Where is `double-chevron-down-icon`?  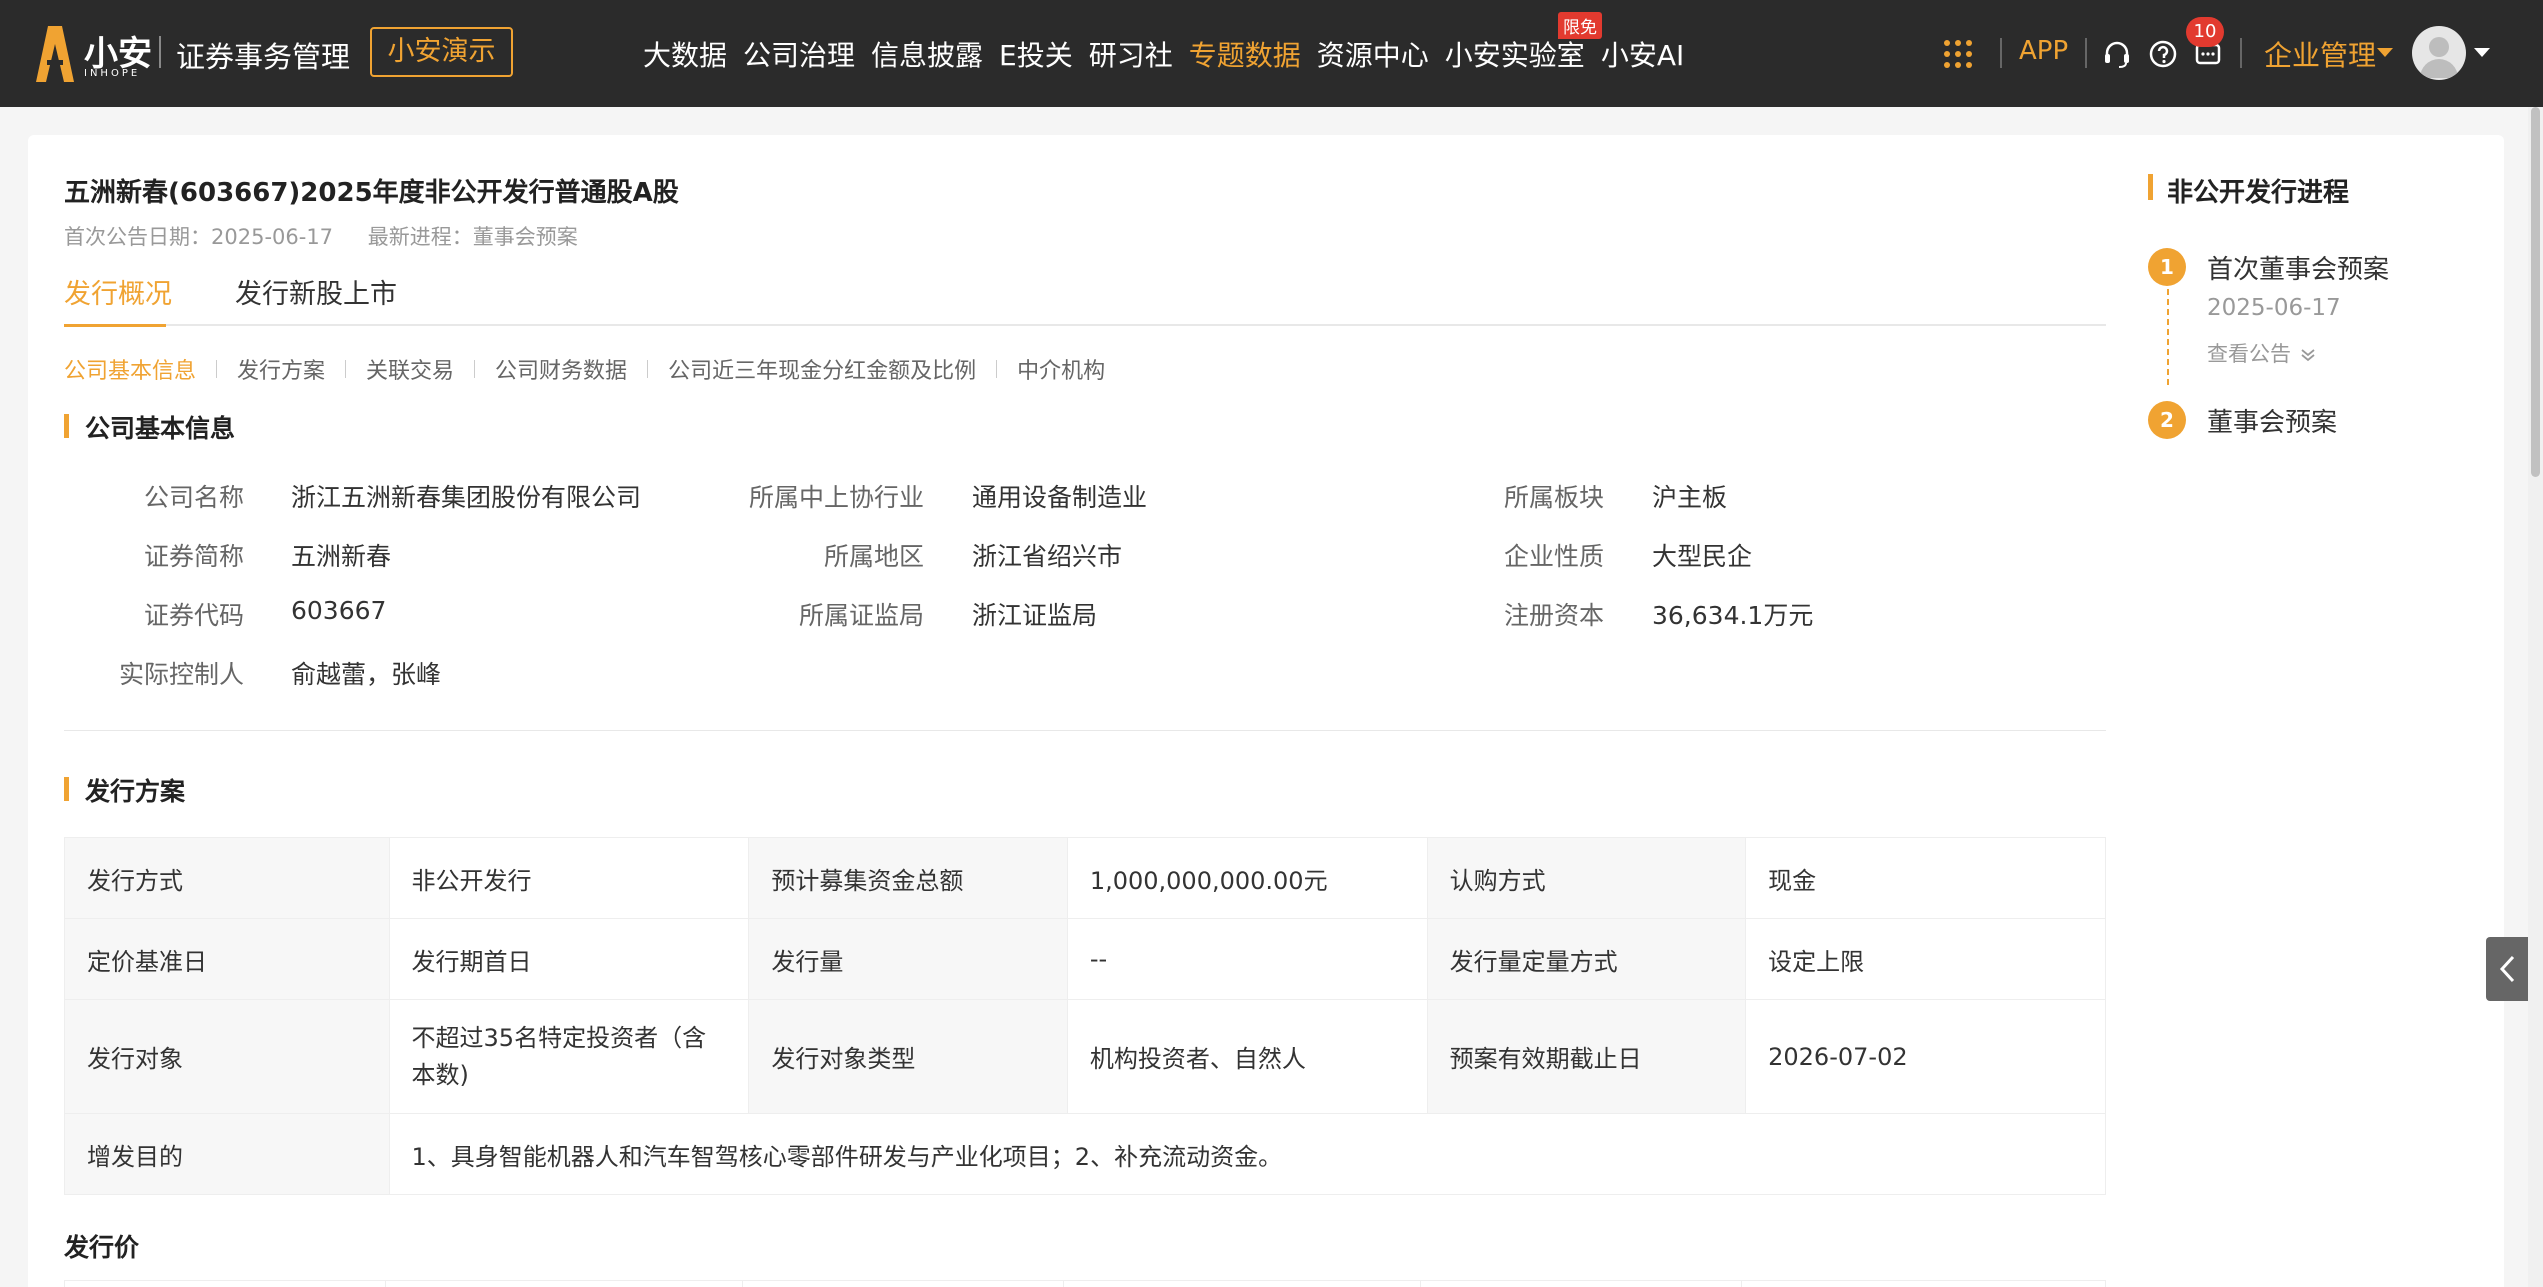
double-chevron-down-icon is located at coordinates (2308, 355).